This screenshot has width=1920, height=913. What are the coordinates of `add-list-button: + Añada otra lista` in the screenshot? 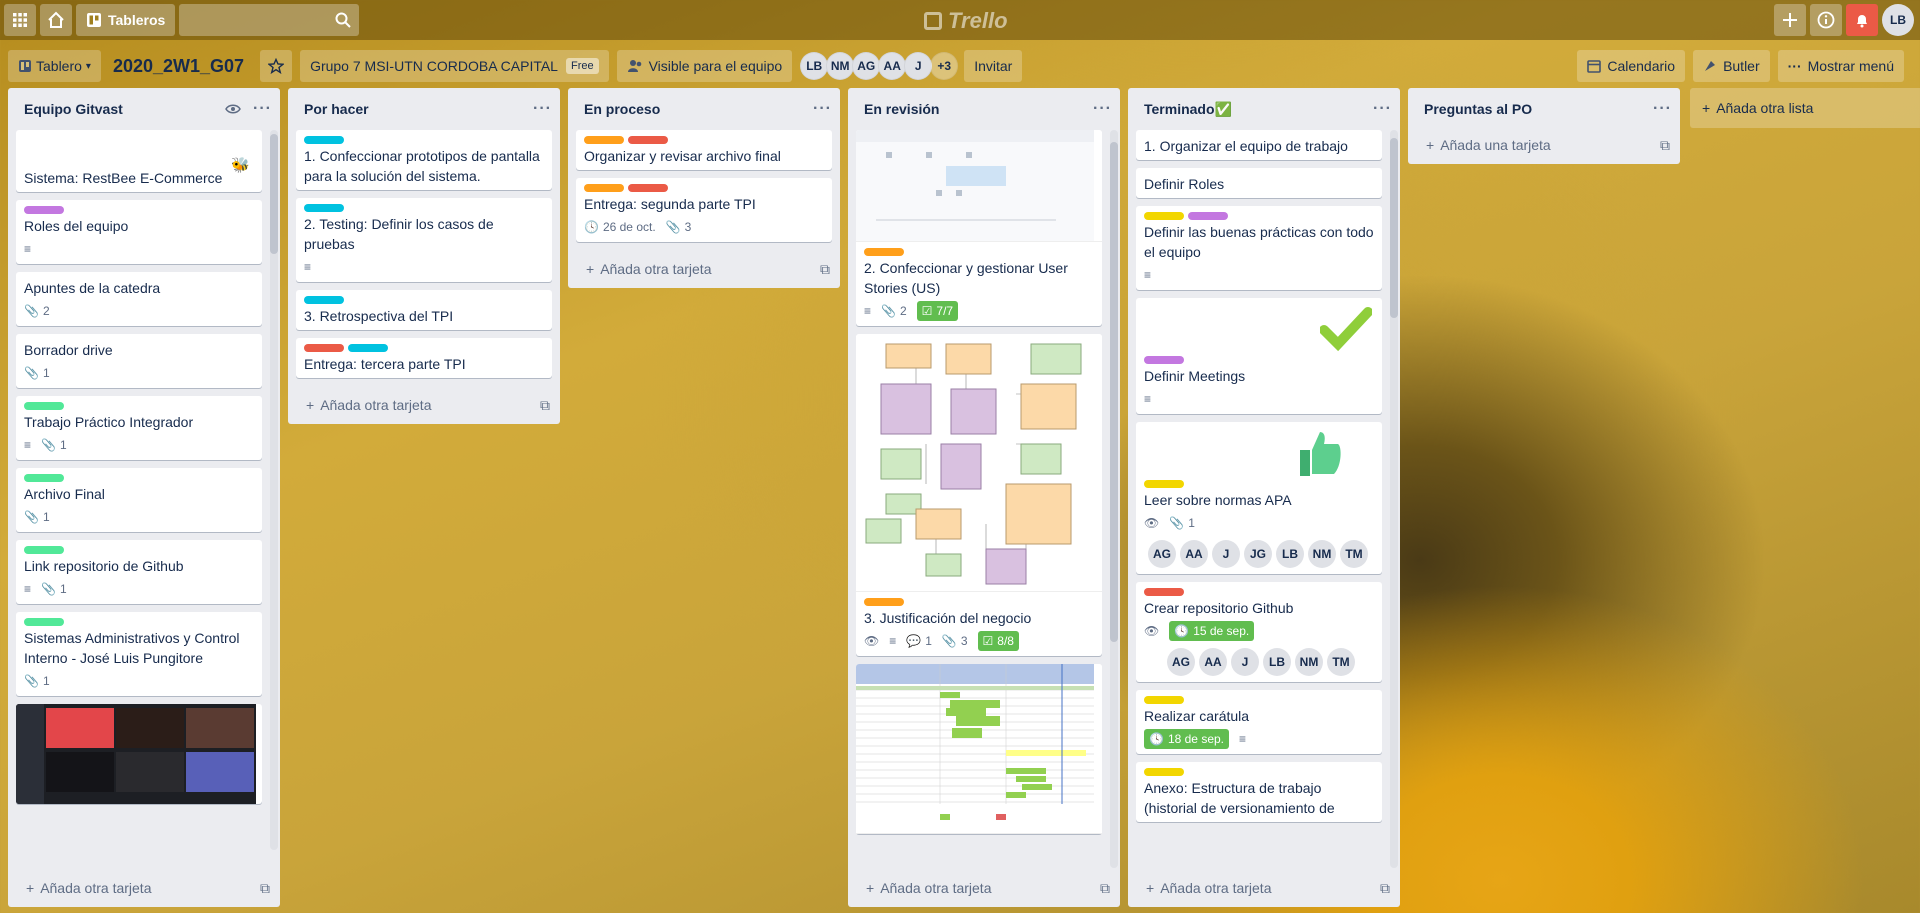 It's located at (1805, 108).